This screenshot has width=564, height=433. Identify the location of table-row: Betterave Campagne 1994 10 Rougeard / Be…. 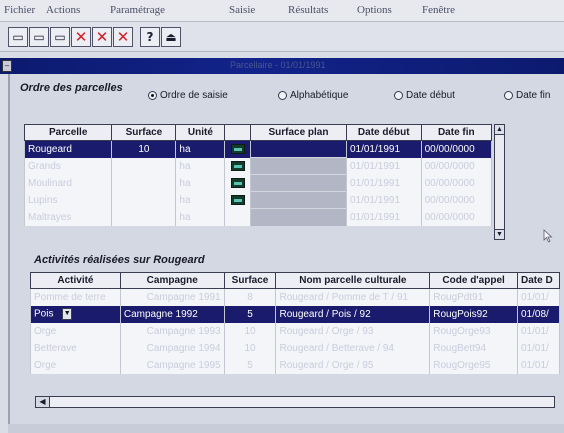
(295, 348).